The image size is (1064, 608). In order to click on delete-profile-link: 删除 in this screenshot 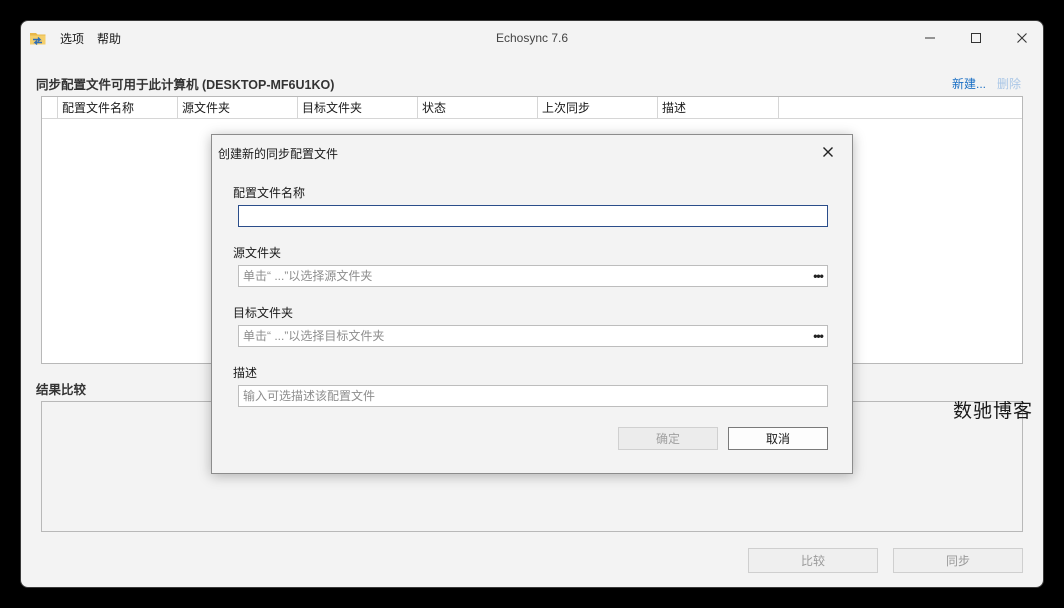, I will do `click(1009, 83)`.